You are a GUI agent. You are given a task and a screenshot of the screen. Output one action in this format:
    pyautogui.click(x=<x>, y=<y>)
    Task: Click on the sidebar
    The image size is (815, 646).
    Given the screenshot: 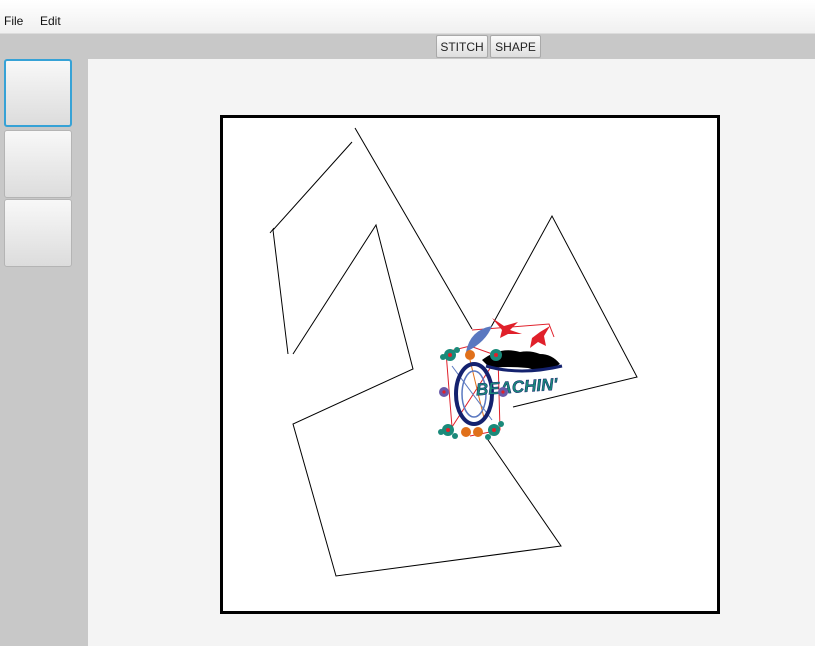 What is the action you would take?
    pyautogui.click(x=44, y=352)
    